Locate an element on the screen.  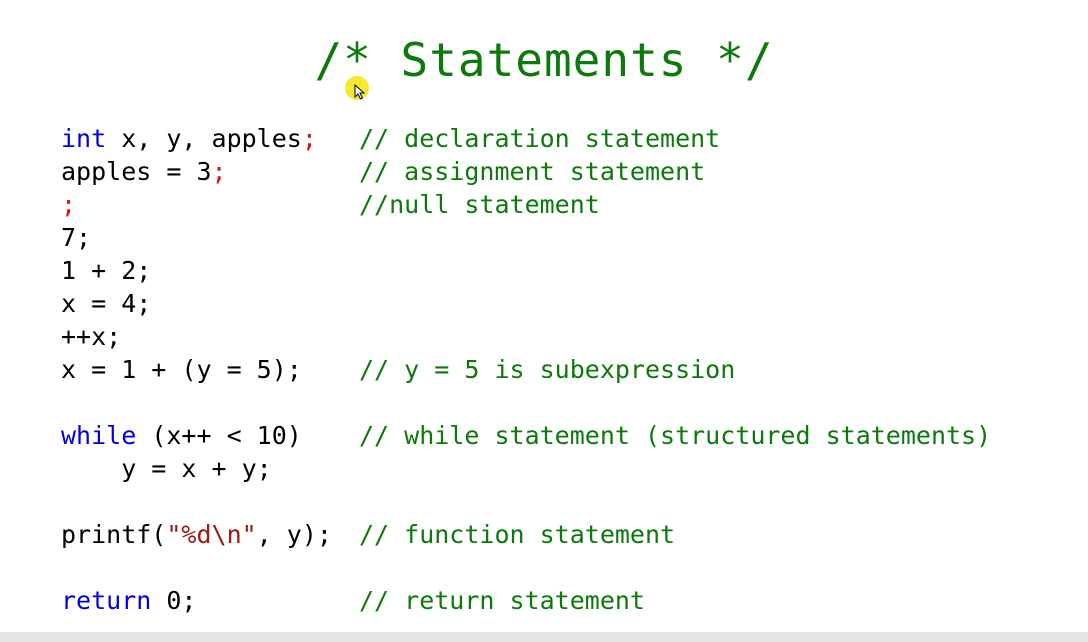
code-token: ++x; is located at coordinates (91, 336).